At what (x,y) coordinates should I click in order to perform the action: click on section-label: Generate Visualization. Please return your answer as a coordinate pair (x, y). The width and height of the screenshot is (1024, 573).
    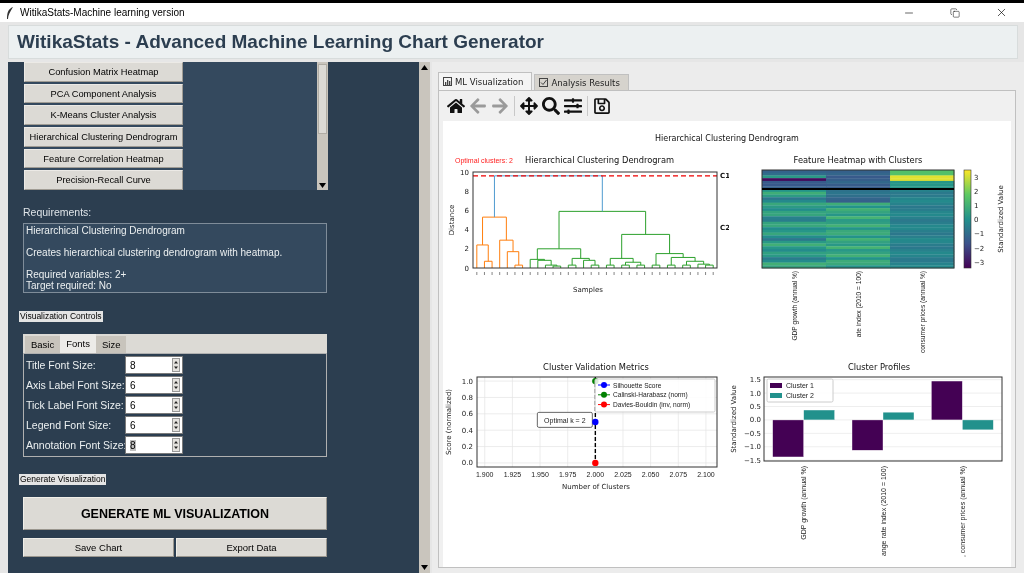
    Looking at the image, I should click on (63, 479).